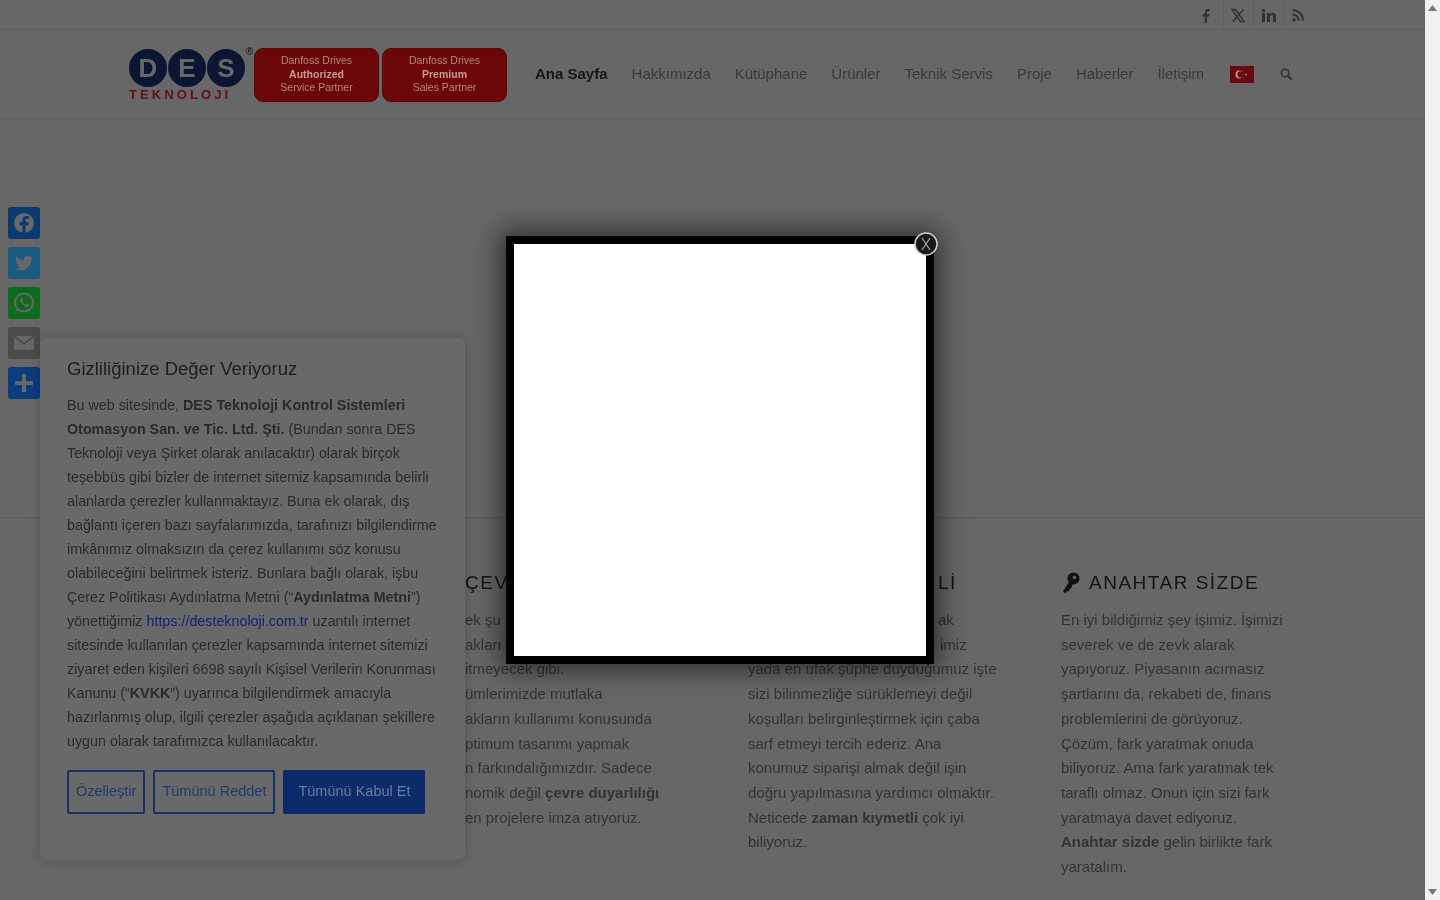 This screenshot has width=1440, height=900. Describe the element at coordinates (252, 574) in the screenshot. I see `banner-text: Bu web sitesinde, DES Teknoloji Kontrol Sistemleri Otomasyon San. ve Tic. Ltd. Şti. (Bundan sonra DES Teknoloji veya Şirket olarak anılacaktır) olarak birçok teşebbüs gibi bizler de internet sitemiz kapsamında belirli alanlarda çerezler kullanmaktayız. Buna ek olarak, dış bağlantı içeren bazı sayfalarımızda, tarafınızı bilgilendirme imkânımız olmaksızın da çerez kullanımı söz konusu olabileceğini belirtmek isteriz. Bunlara bağlı olarak, işbu Çerez Politikası Aydınlatma Metni (“Aydınlatma Metni”) yönettiğimiz https://desteknoloji.com.tr uzantılı internet sitesinde kullanılan çerezler kapsamında internet sitemizi ziyaret eden kişileri 6698 sayılı Kişisel Verilerin Korunması Kanunu (“KVKK”) uyarınca bilgilendirmek amacıyla hazırlanmış olup, ilgili çerezler aşağıda açıklanan şekillere uygun olarak tarafımızca kullanılacaktır.` at that location.